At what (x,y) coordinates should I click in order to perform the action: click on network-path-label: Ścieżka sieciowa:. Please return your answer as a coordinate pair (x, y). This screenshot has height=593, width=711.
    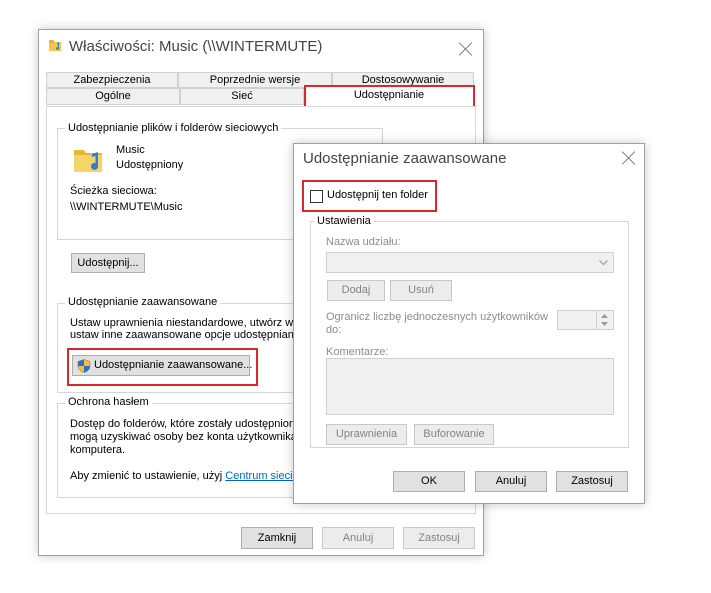
    Looking at the image, I should click on (113, 191).